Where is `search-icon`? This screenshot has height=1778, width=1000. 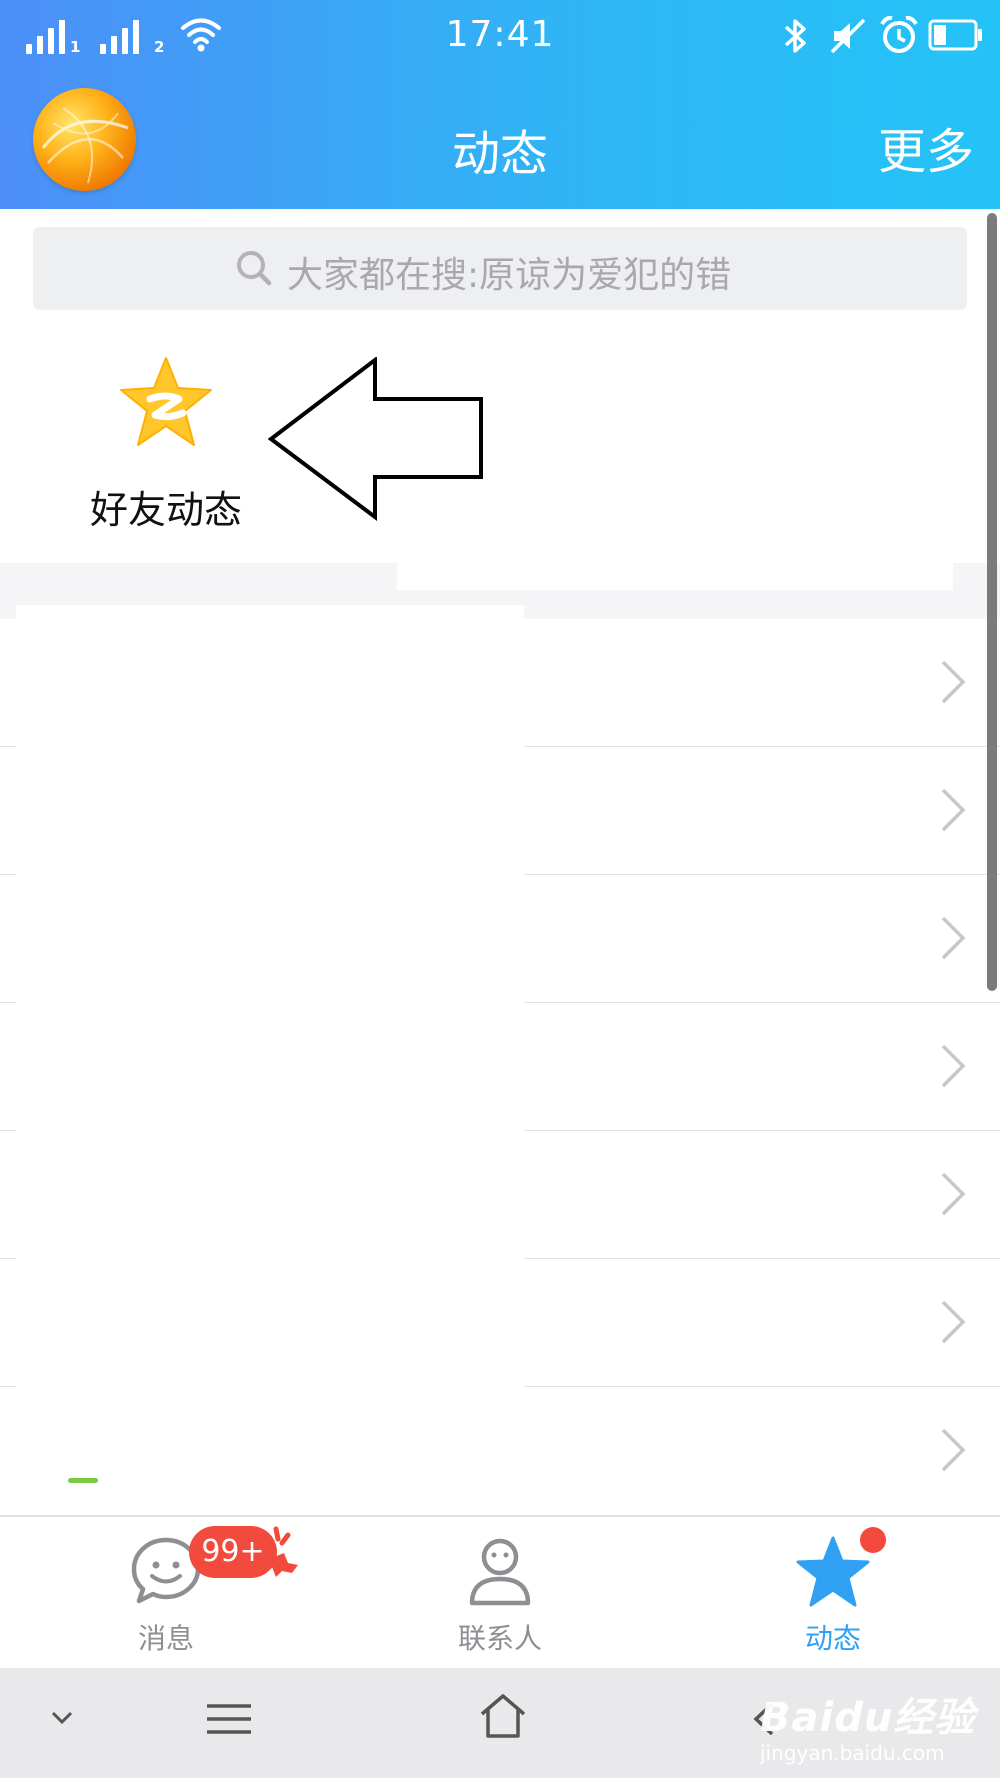 search-icon is located at coordinates (254, 268).